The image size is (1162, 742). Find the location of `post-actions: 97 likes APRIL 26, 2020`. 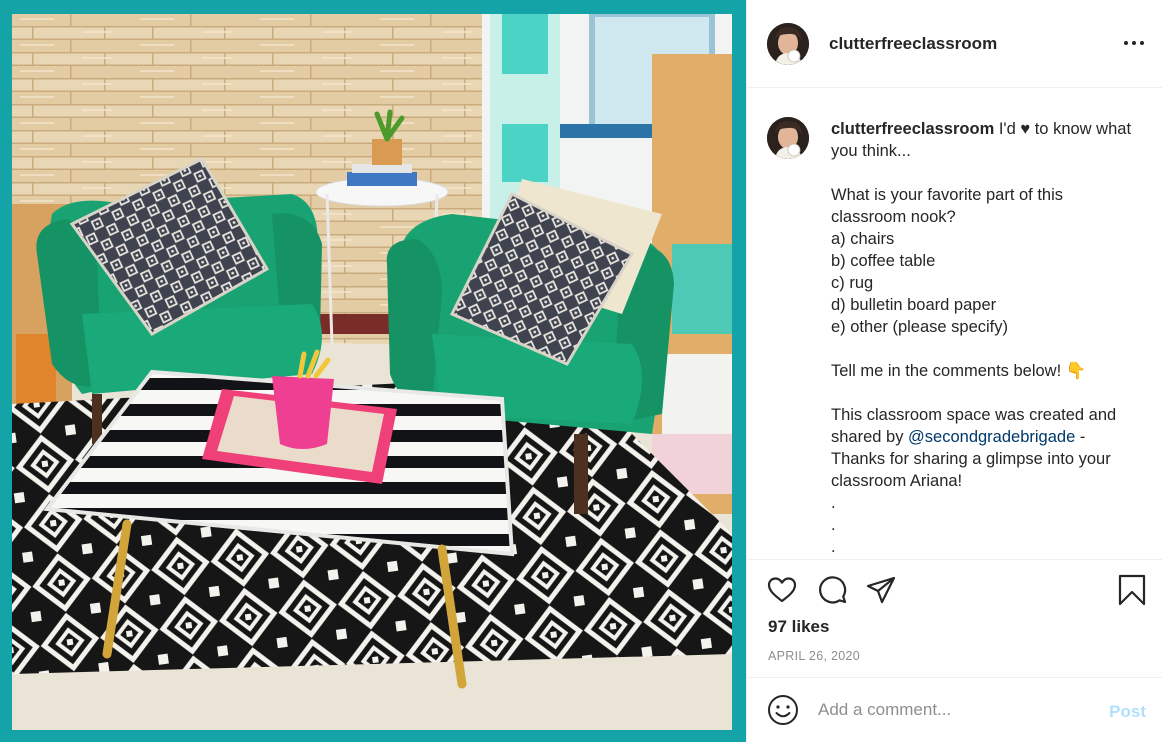

post-actions: 97 likes APRIL 26, 2020 is located at coordinates (954, 618).